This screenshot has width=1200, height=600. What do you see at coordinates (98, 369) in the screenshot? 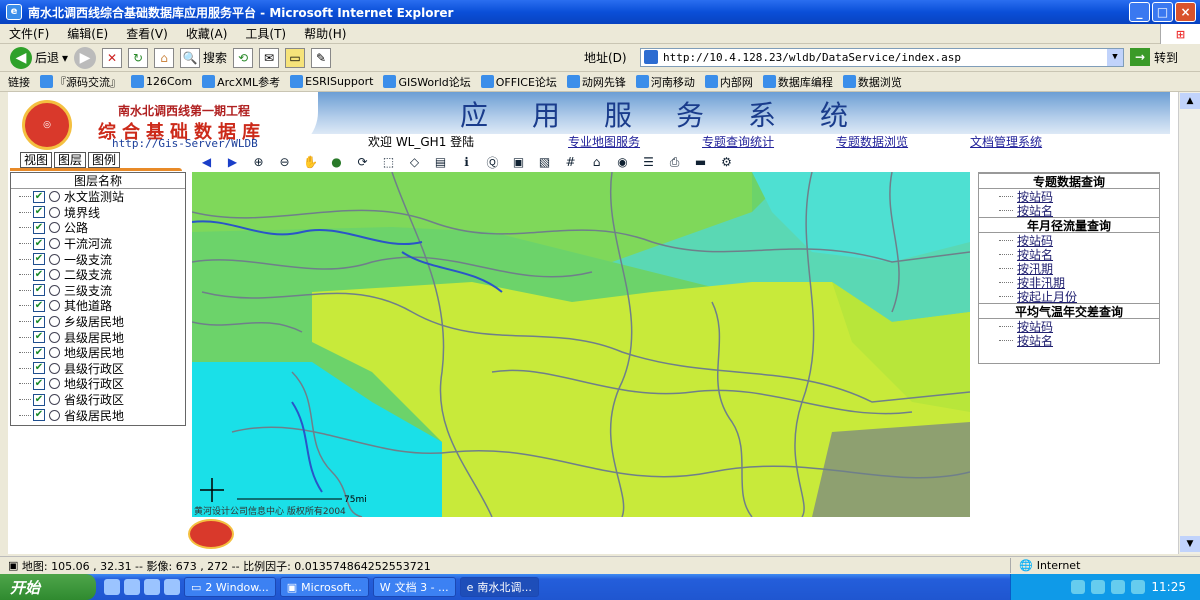
I see `layer-item: ✔ 县级行政区` at bounding box center [98, 369].